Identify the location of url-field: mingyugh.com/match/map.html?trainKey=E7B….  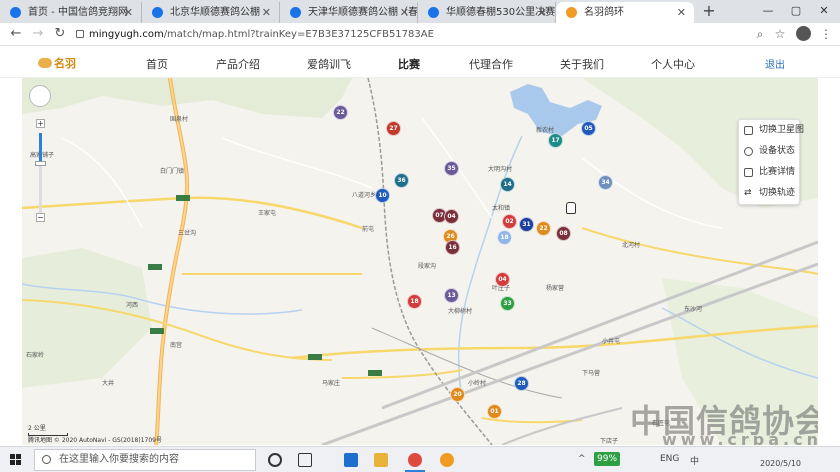
(436, 34).